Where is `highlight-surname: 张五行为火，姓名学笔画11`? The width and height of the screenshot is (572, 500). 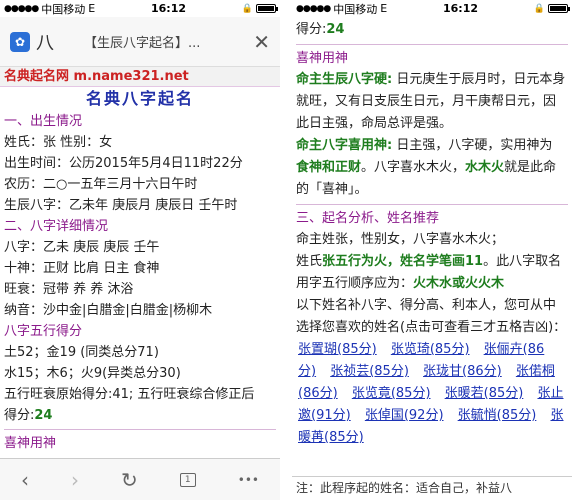 highlight-surname: 张五行为火，姓名学笔画11 is located at coordinates (403, 261).